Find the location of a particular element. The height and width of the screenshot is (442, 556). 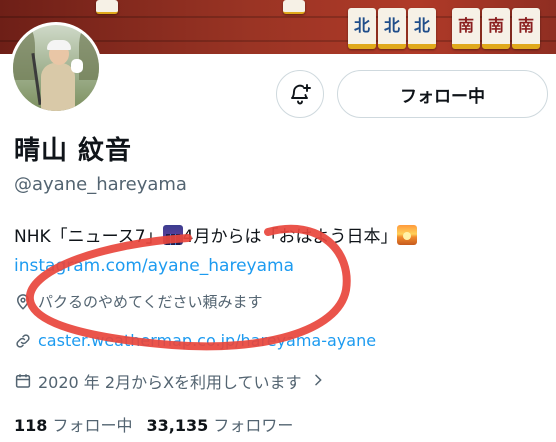

followers-stat: 33,135 フォロワー is located at coordinates (220, 425).